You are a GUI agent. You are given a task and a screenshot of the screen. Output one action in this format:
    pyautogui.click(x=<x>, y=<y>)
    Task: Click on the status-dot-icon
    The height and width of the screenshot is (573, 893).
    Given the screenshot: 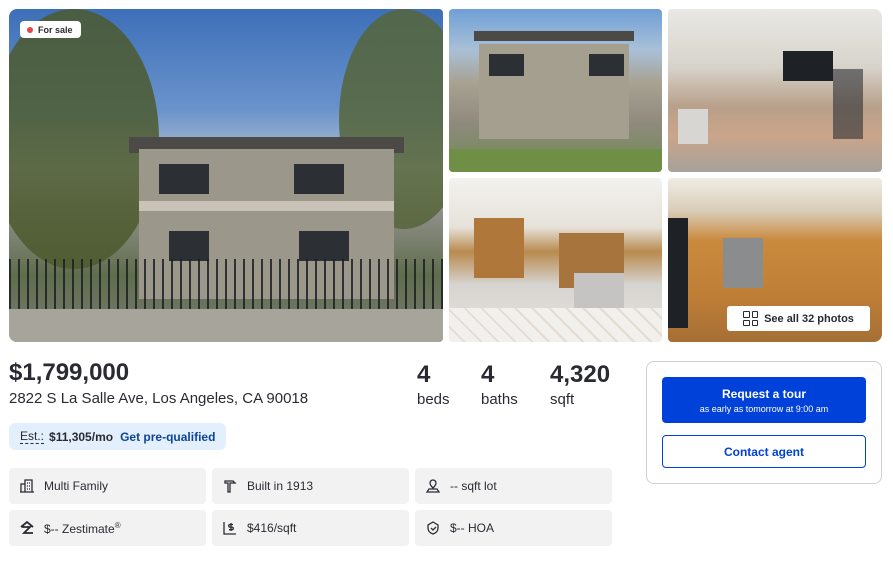 What is the action you would take?
    pyautogui.click(x=30, y=29)
    